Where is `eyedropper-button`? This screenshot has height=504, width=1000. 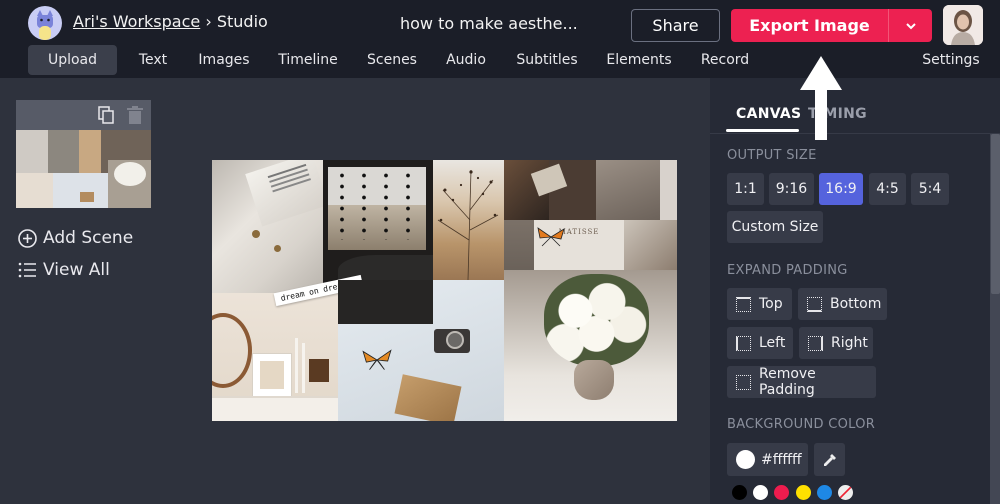 eyedropper-button is located at coordinates (829, 459).